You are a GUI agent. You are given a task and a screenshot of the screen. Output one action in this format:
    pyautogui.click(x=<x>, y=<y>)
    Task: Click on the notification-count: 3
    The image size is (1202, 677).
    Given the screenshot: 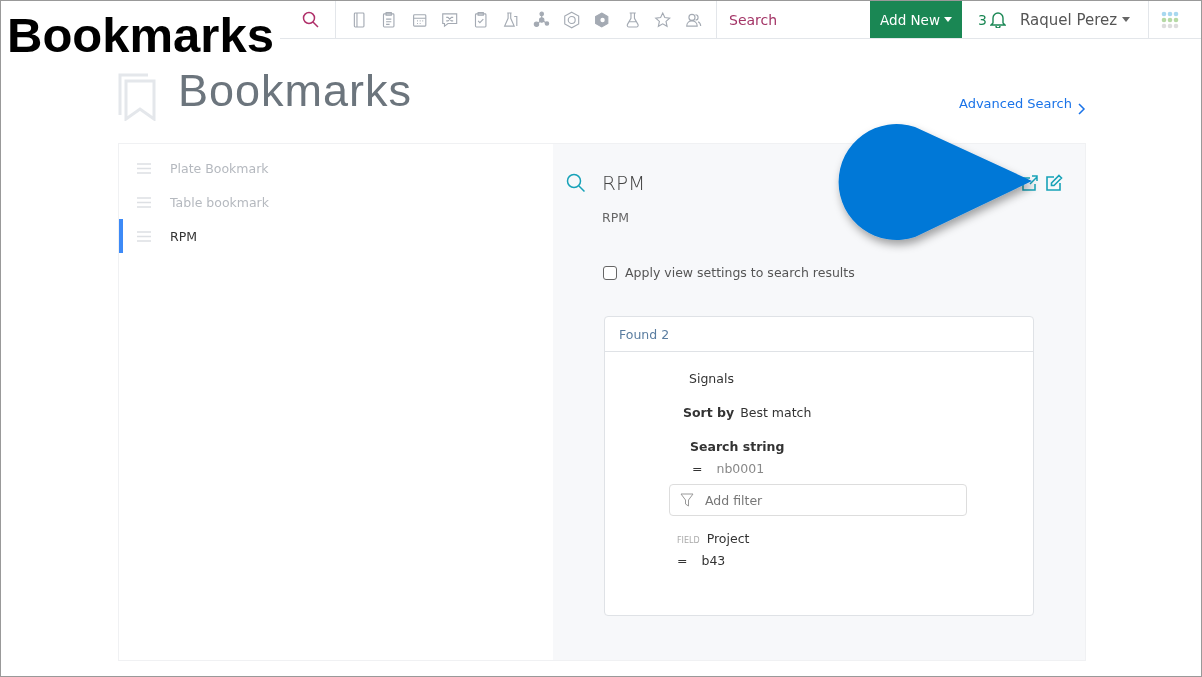 What is the action you would take?
    pyautogui.click(x=982, y=19)
    